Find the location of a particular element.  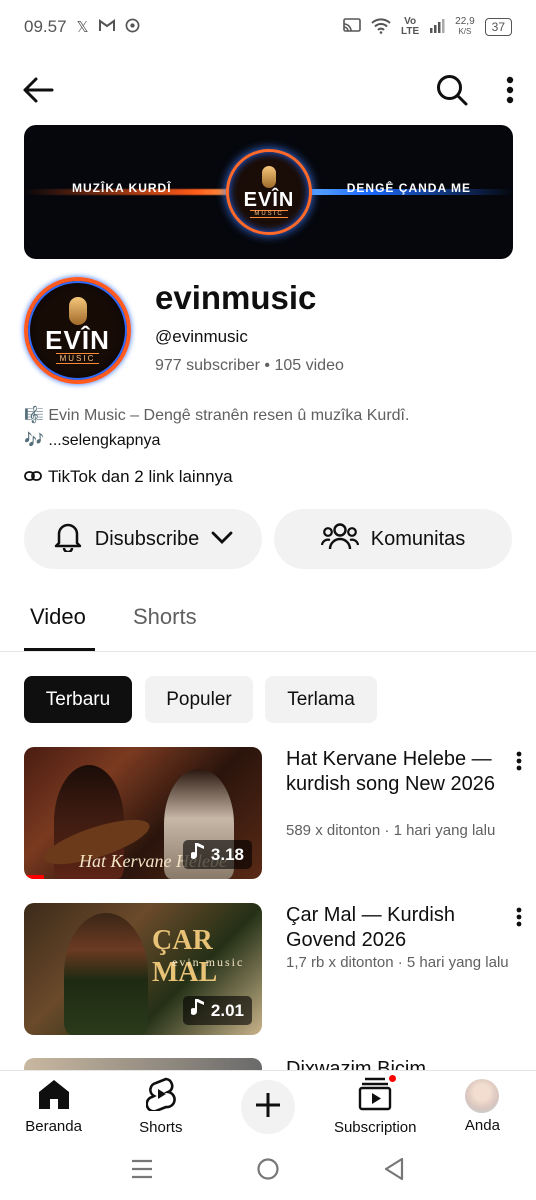

more-vert-icon is located at coordinates (510, 90).